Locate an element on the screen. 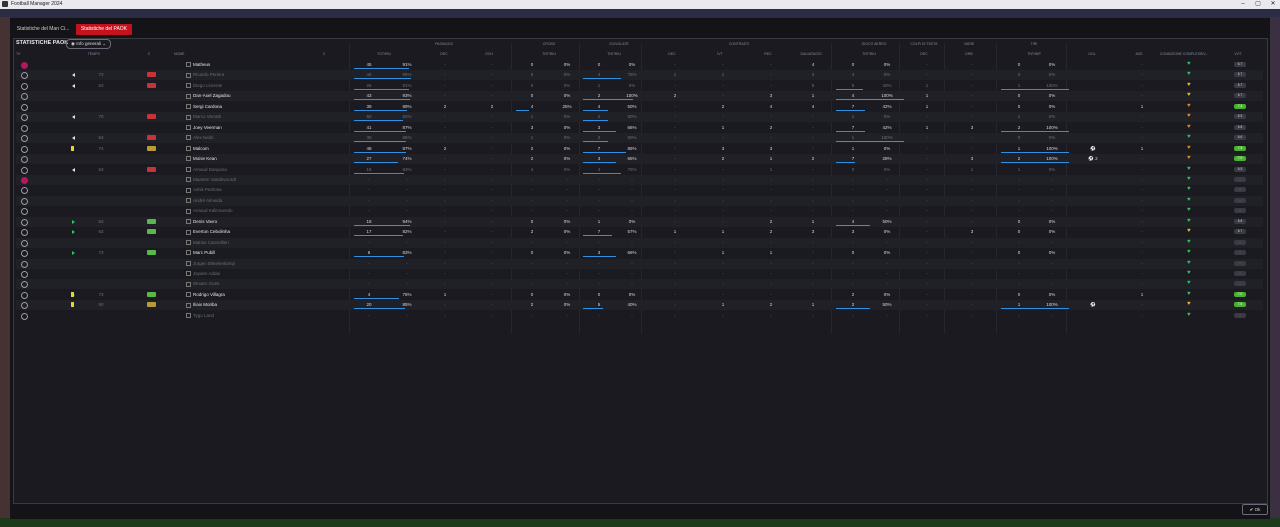 The image size is (1280, 527). table-row: André Almeida - - - - - - - - - - - - - - - - - - - ♥ - is located at coordinates (639, 200).